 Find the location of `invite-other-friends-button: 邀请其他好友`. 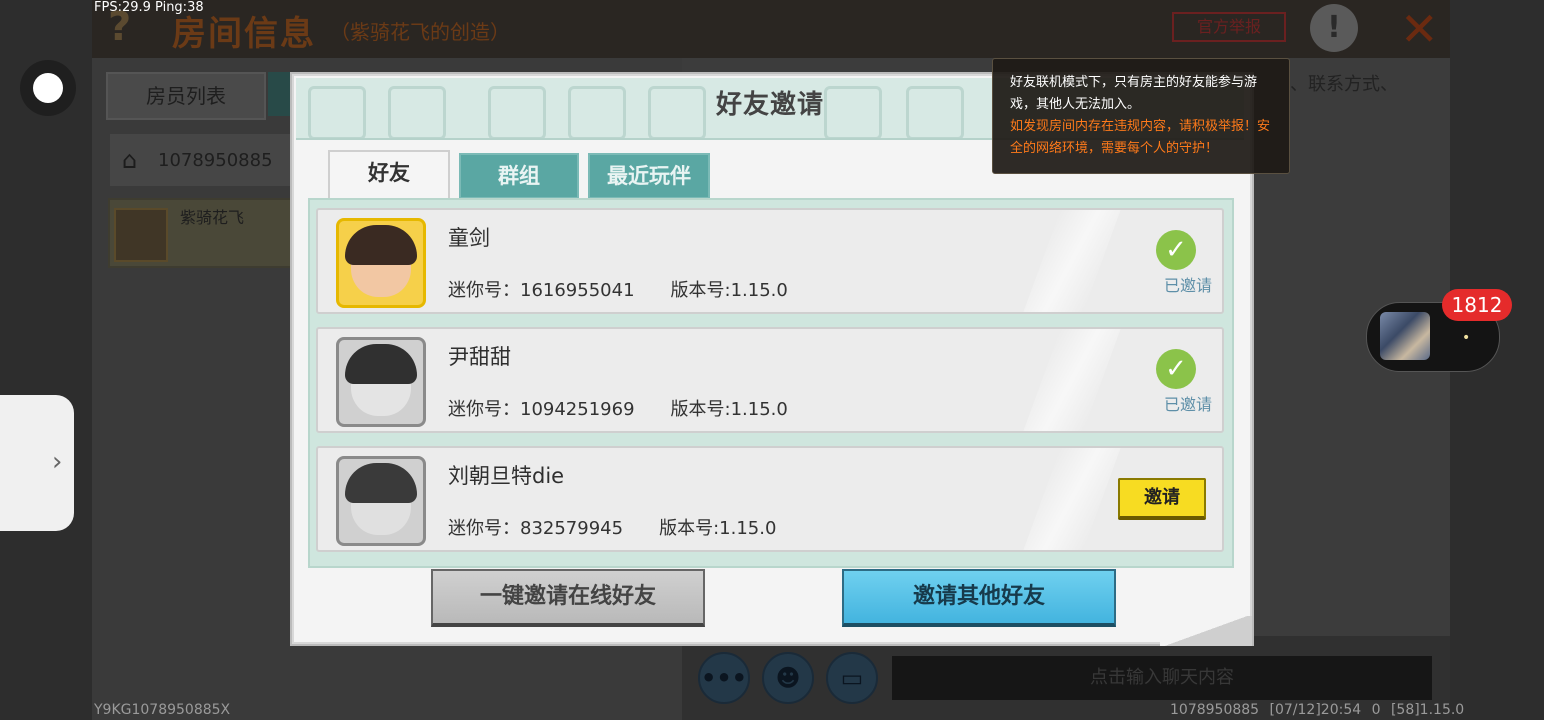

invite-other-friends-button: 邀请其他好友 is located at coordinates (979, 598).